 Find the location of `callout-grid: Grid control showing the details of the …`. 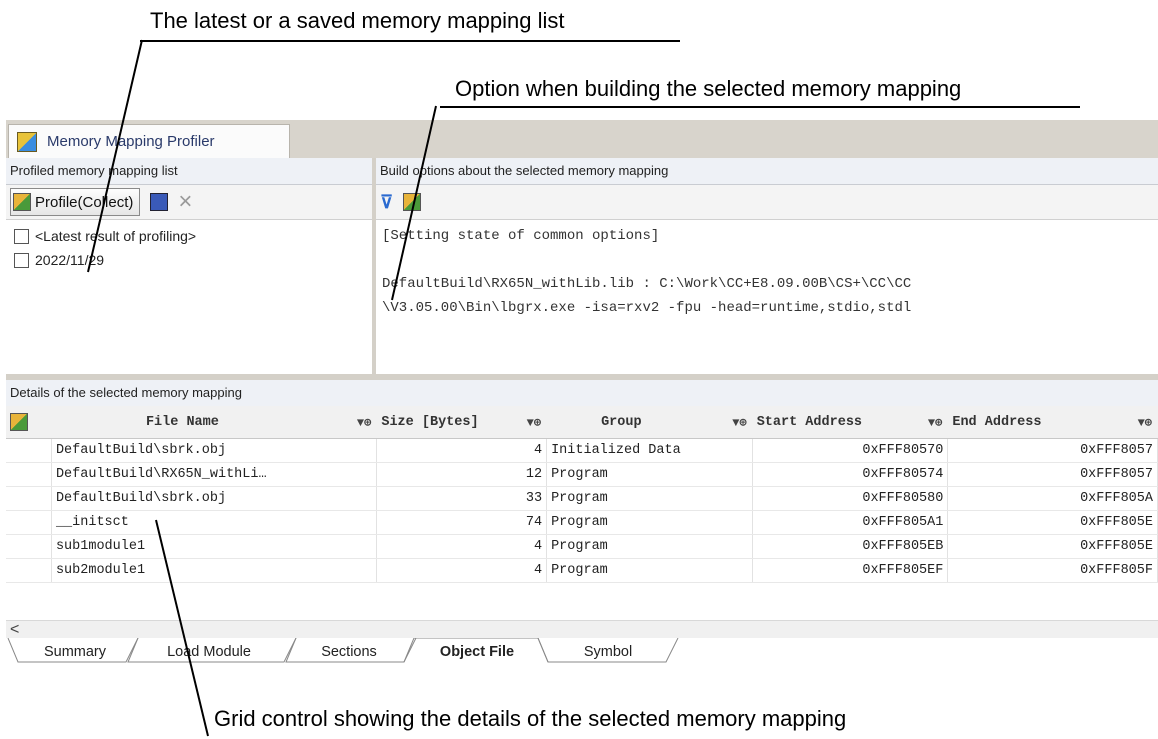

callout-grid: Grid control showing the details of the … is located at coordinates (530, 718).